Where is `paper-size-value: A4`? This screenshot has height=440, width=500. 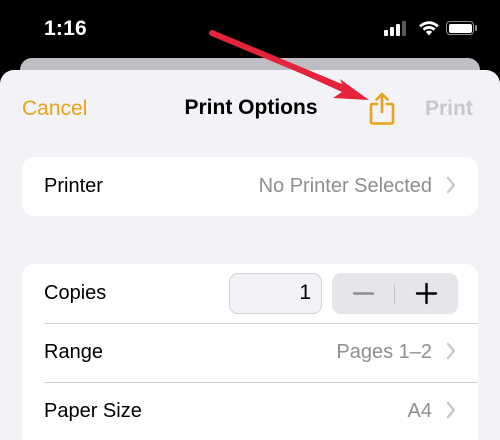 paper-size-value: A4 is located at coordinates (419, 411).